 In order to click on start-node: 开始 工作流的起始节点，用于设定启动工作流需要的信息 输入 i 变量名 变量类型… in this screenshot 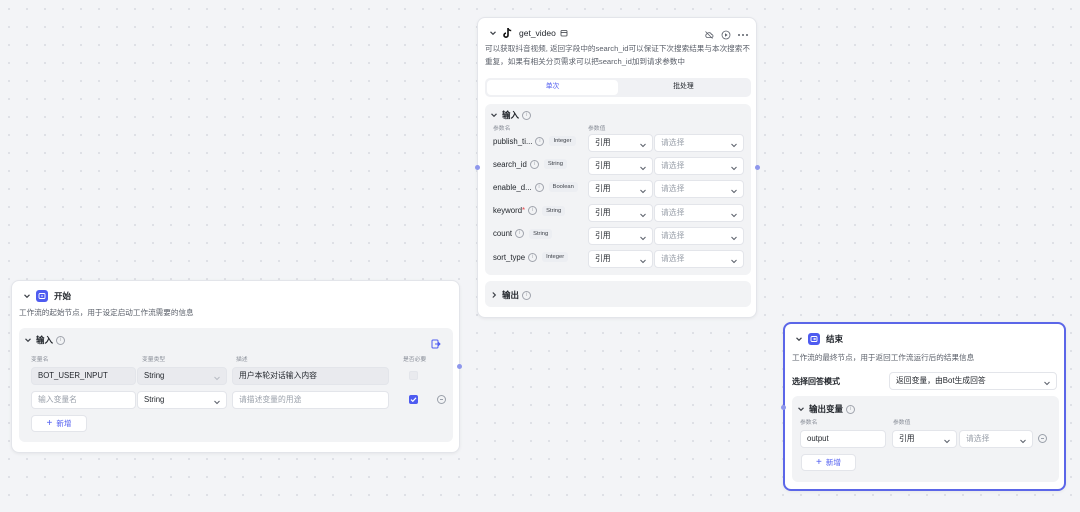, I will do `click(235, 366)`.